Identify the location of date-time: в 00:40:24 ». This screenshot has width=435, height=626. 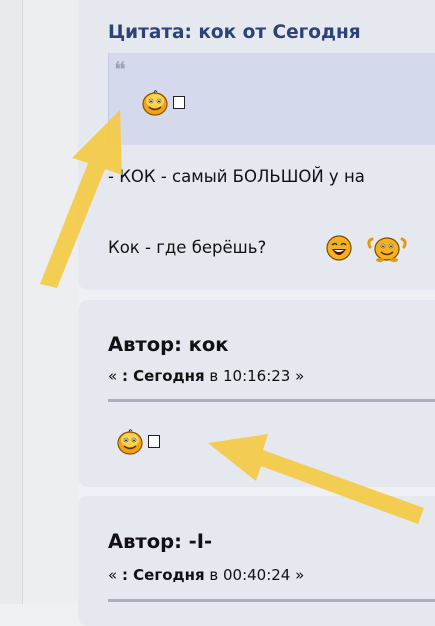
(254, 575).